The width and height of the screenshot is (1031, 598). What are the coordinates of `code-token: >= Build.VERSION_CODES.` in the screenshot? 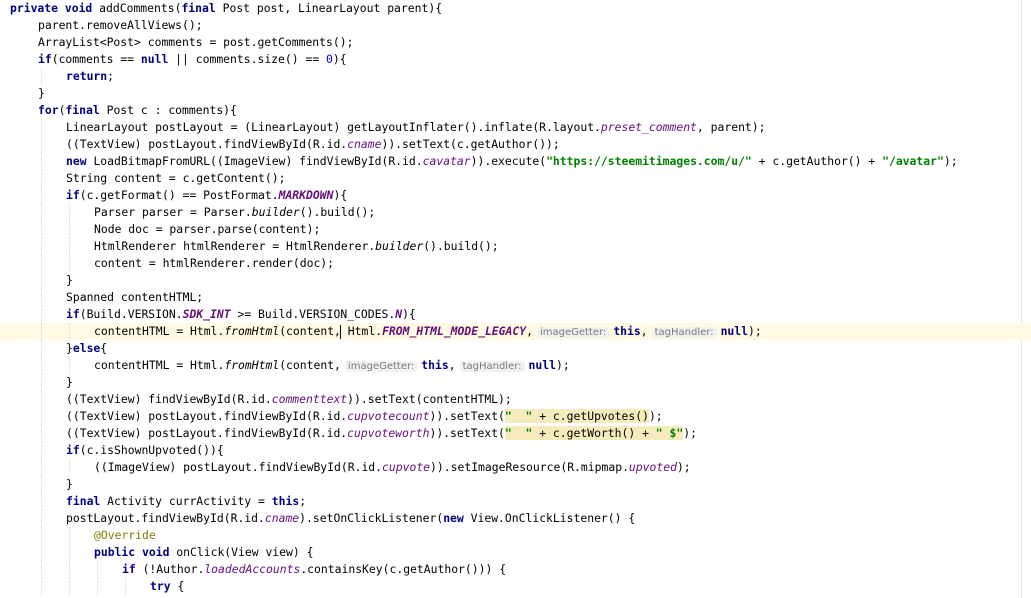 It's located at (313, 314).